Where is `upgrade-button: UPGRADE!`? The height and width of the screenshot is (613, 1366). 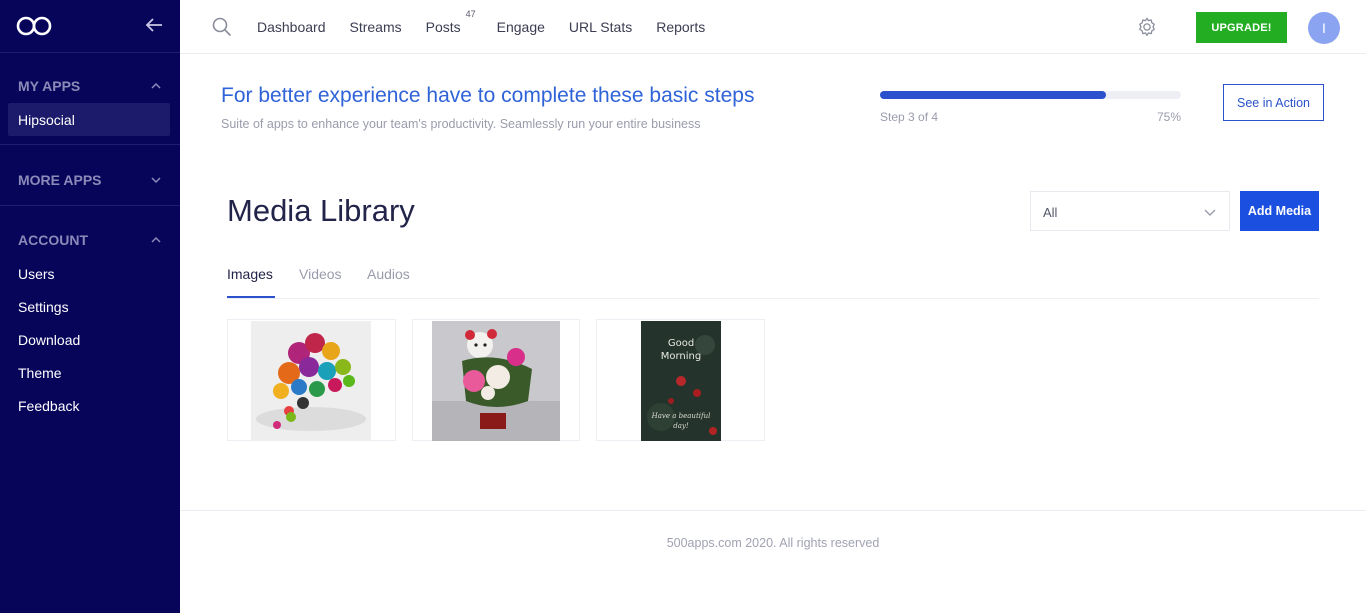
upgrade-button: UPGRADE! is located at coordinates (1241, 27).